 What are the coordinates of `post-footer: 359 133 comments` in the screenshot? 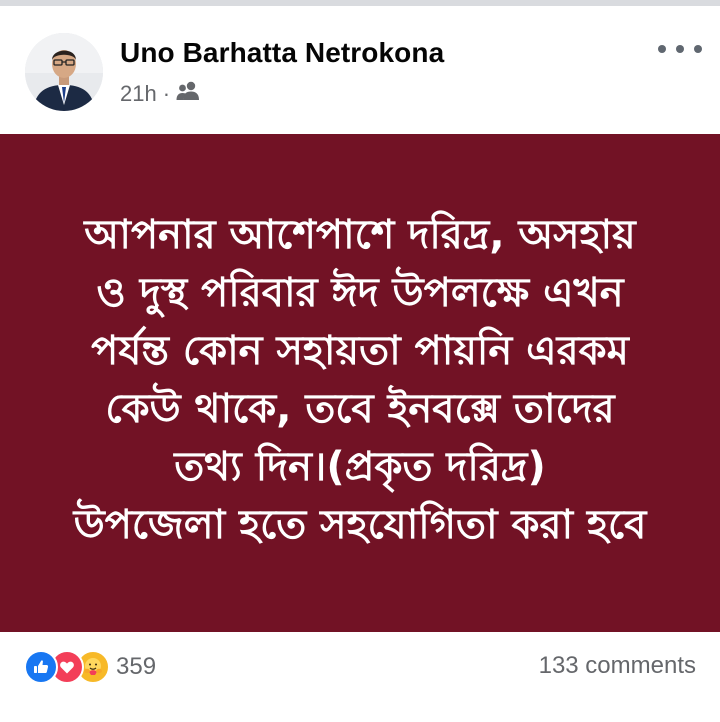 It's located at (360, 677).